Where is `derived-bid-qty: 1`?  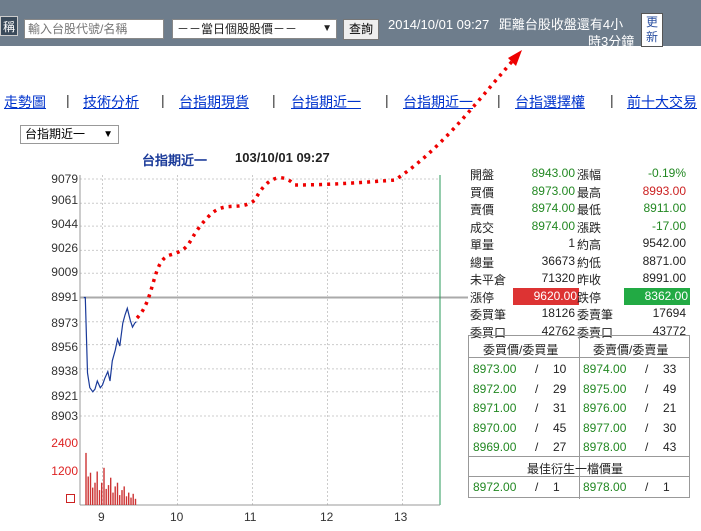 derived-bid-qty: 1 is located at coordinates (556, 487).